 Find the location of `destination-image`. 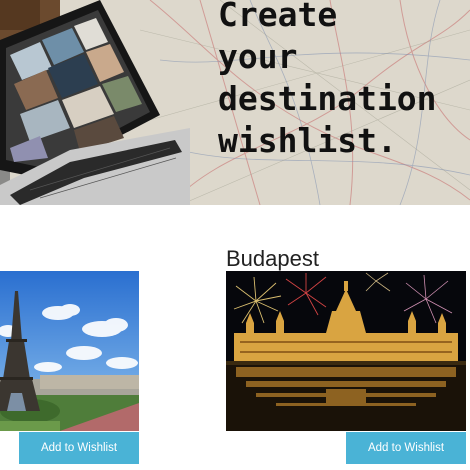

destination-image is located at coordinates (69, 351).